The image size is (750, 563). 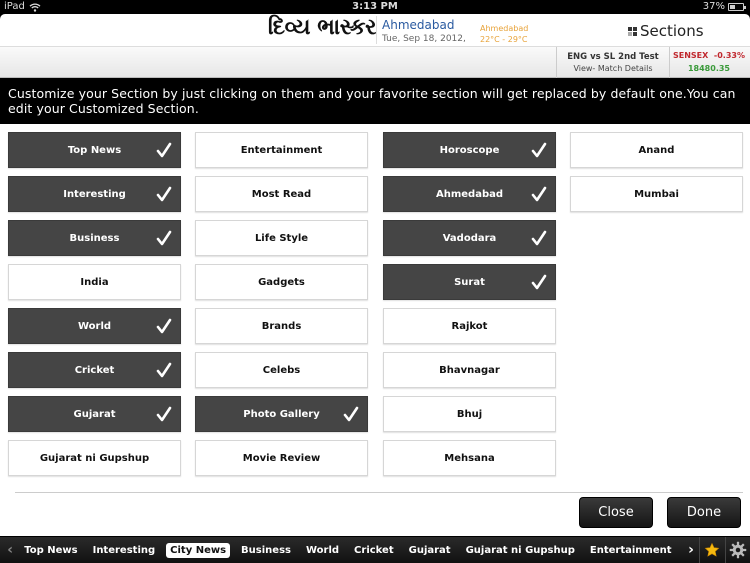 I want to click on section-tile-label: Life Style, so click(x=281, y=238).